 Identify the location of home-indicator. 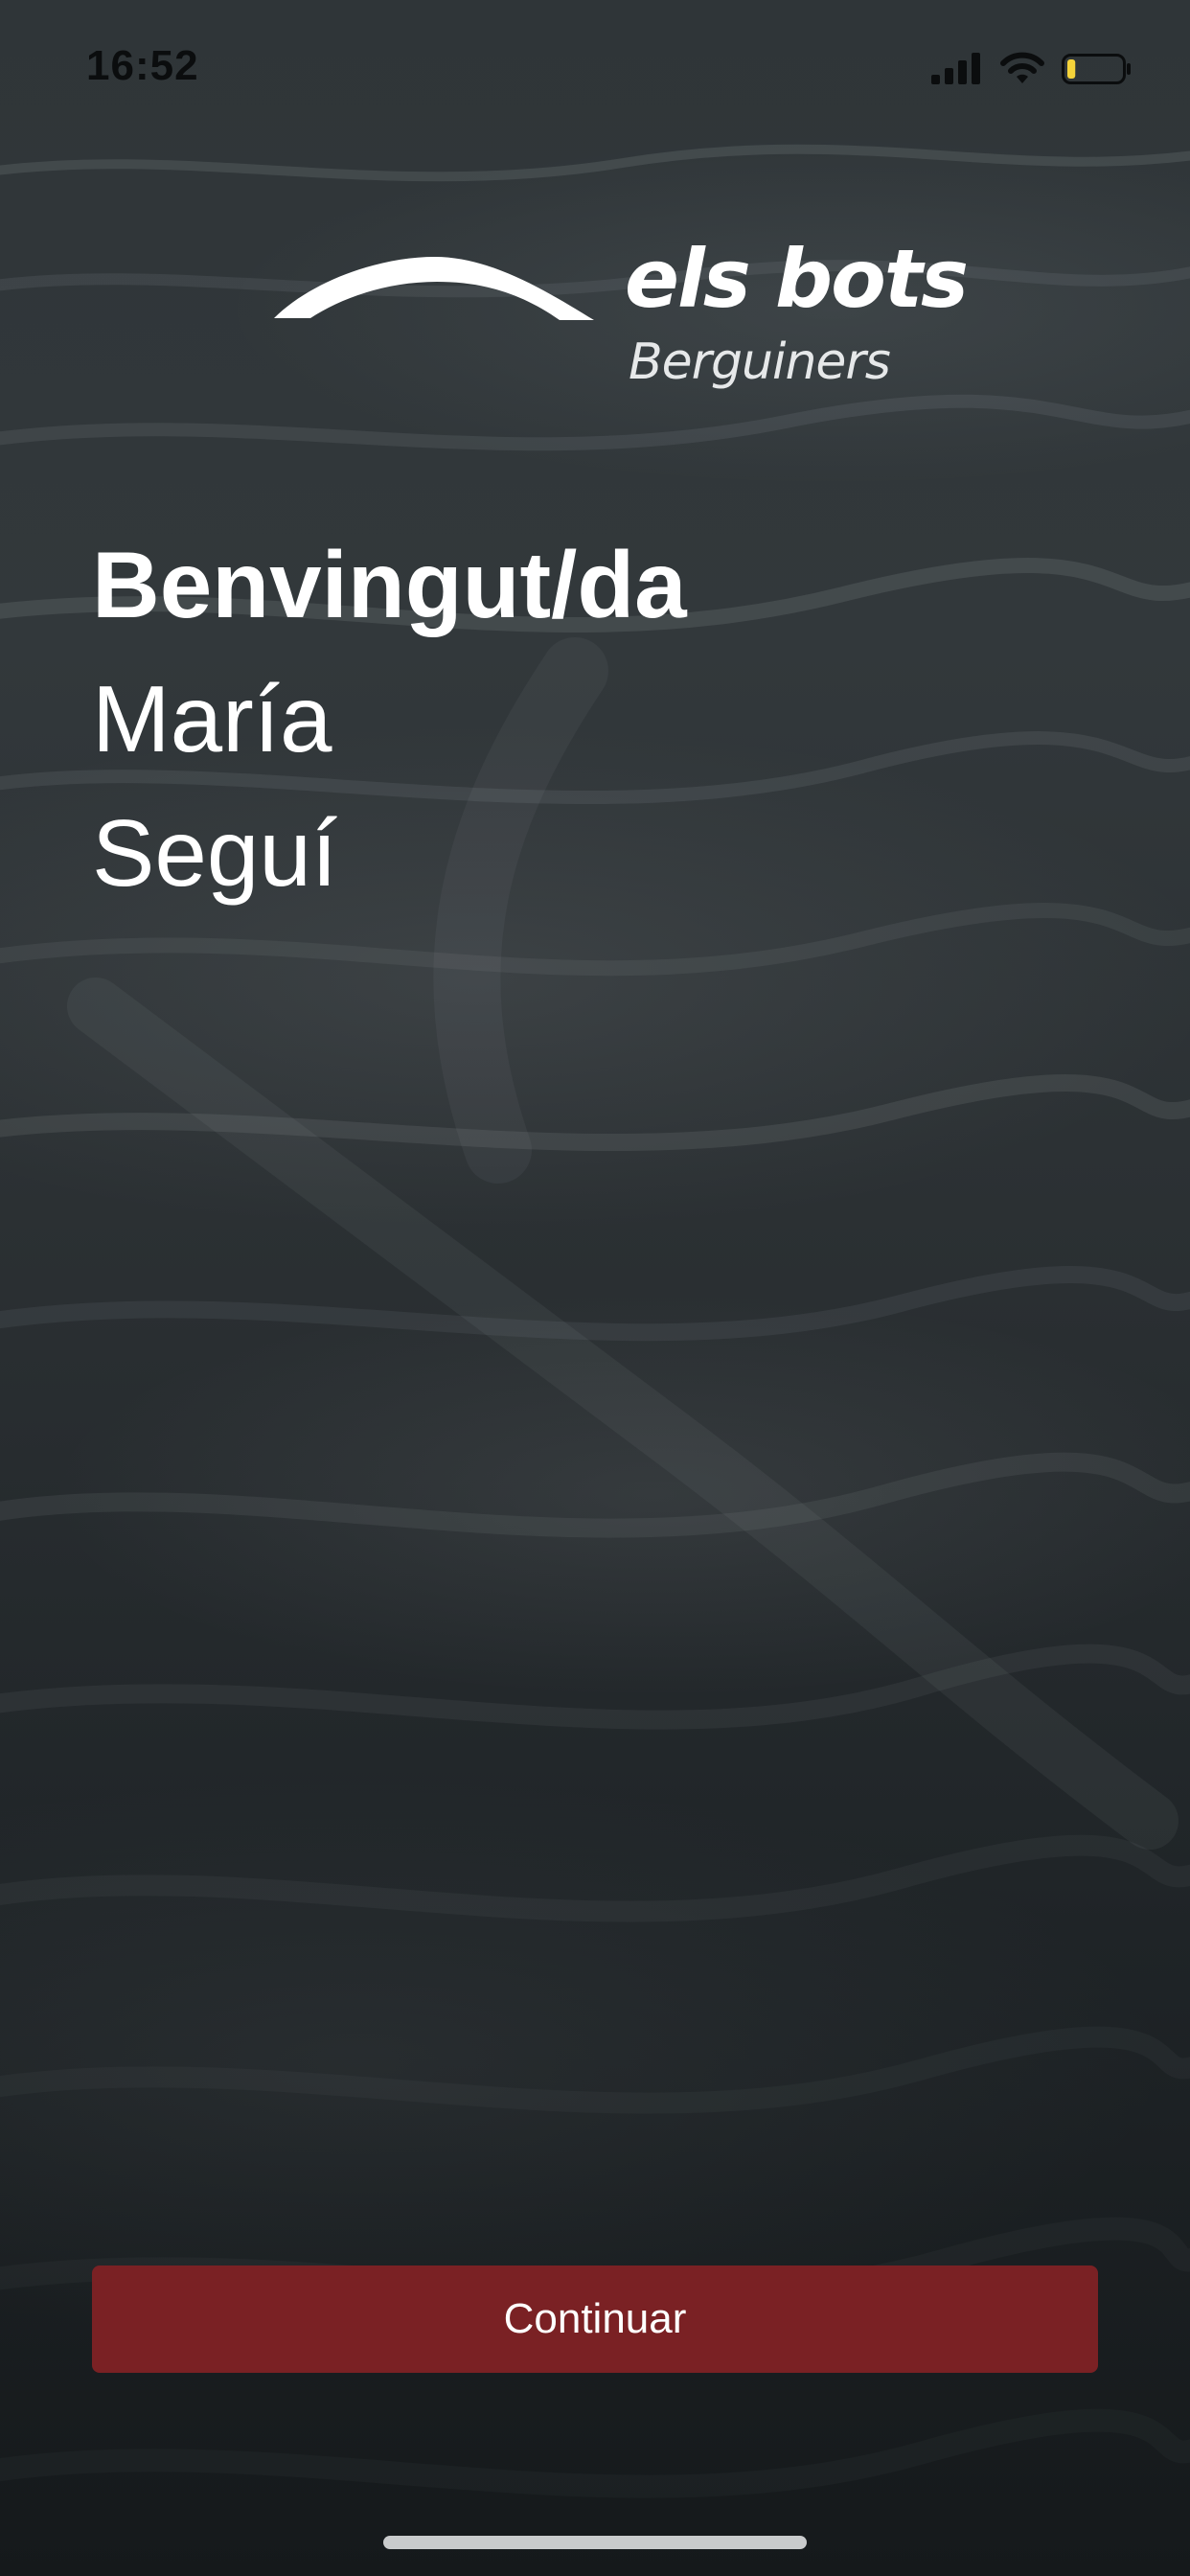
(595, 2542).